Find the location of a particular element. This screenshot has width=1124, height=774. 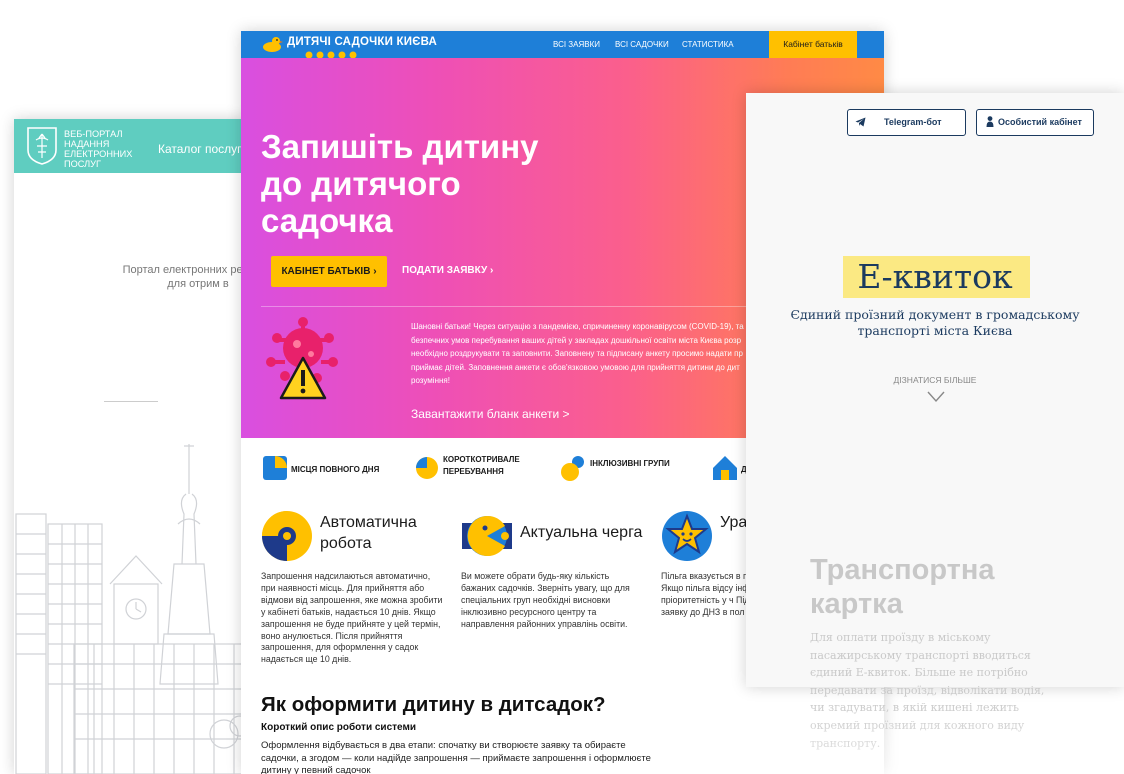

column-title: Автоматична робота is located at coordinates (368, 533).